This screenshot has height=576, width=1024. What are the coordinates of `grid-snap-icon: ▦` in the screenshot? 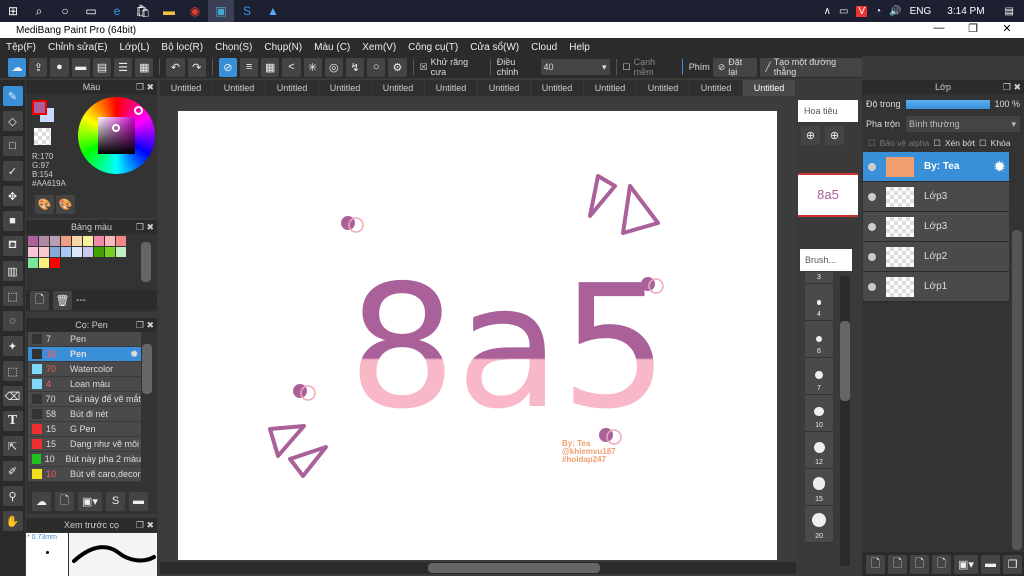 It's located at (270, 67).